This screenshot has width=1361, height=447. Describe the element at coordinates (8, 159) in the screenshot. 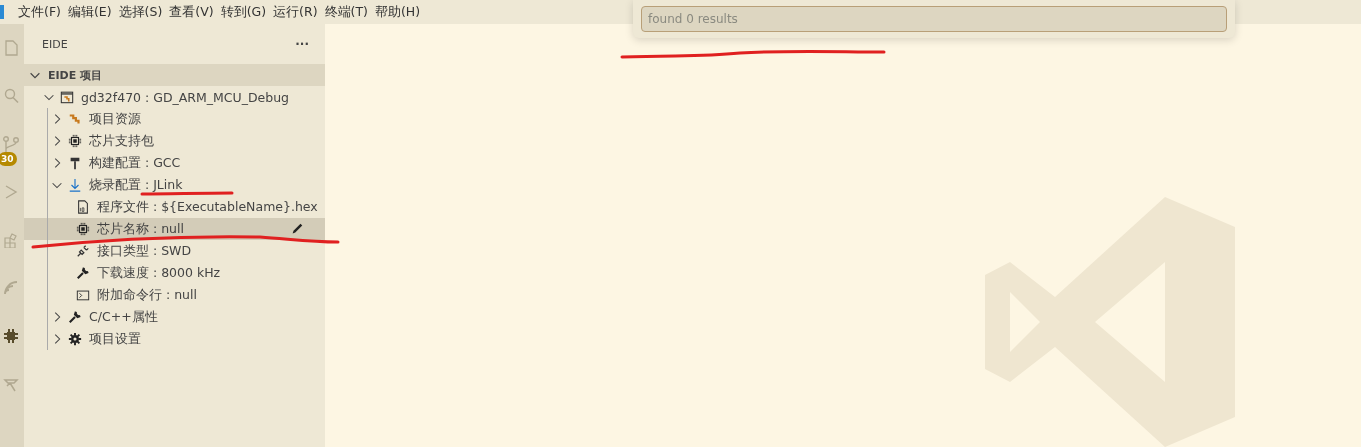

I see `count-badge: 30` at that location.